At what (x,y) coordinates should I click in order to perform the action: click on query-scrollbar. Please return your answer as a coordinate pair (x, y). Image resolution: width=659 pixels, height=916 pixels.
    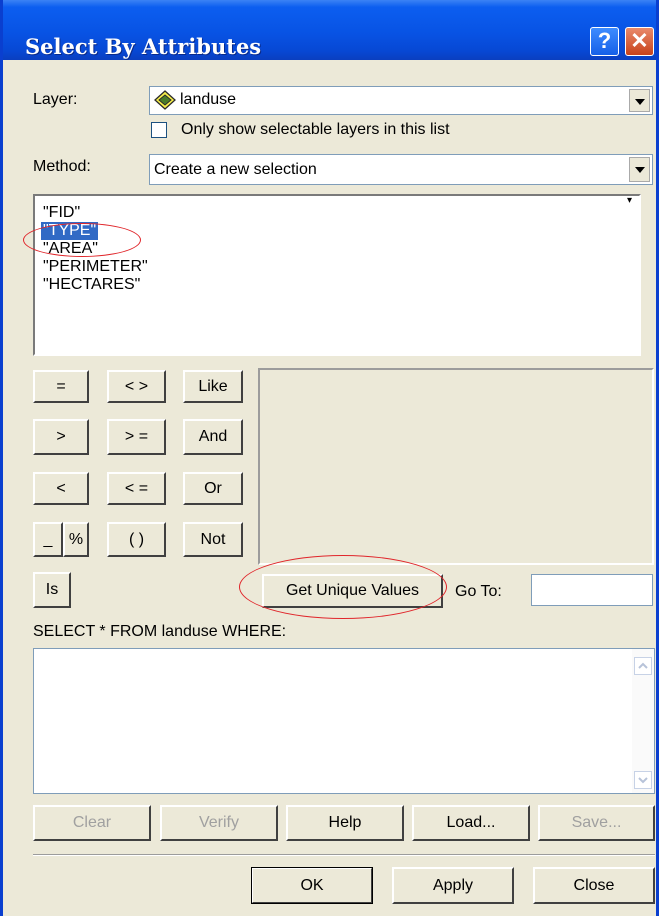
    Looking at the image, I should click on (643, 721).